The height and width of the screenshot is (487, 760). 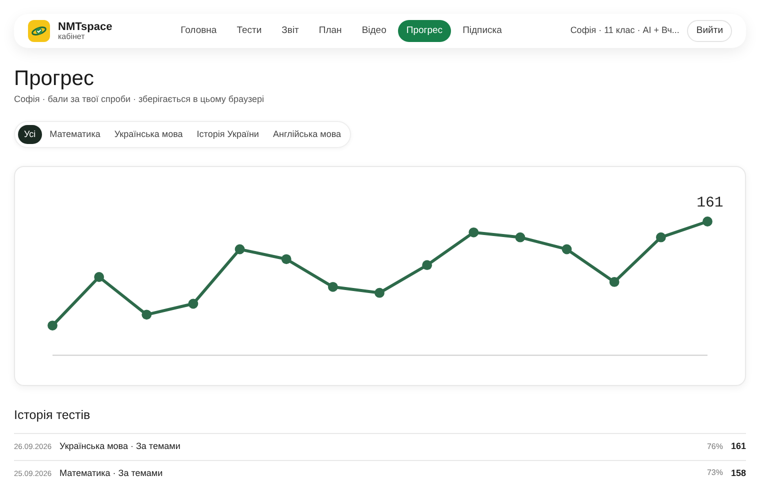 I want to click on test-score: 158, so click(x=738, y=473).